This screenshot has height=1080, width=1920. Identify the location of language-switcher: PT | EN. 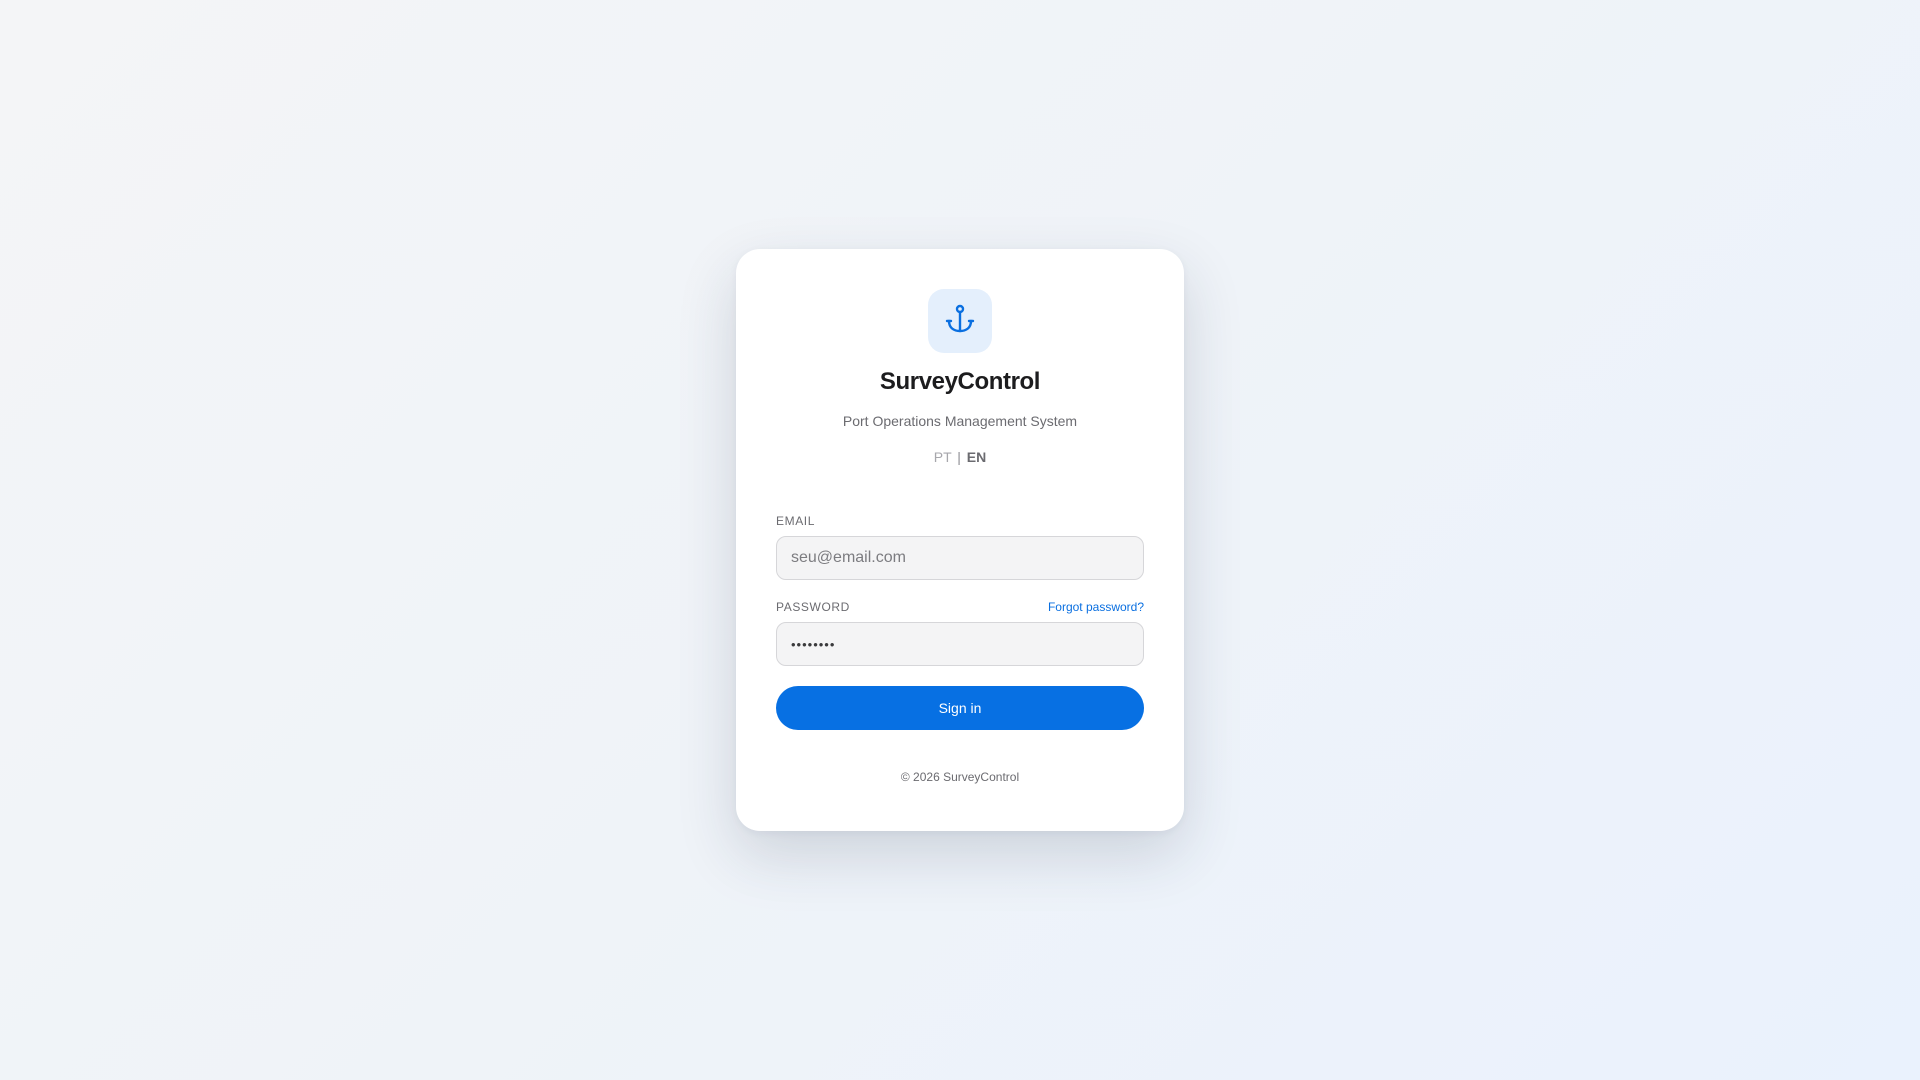
(960, 457).